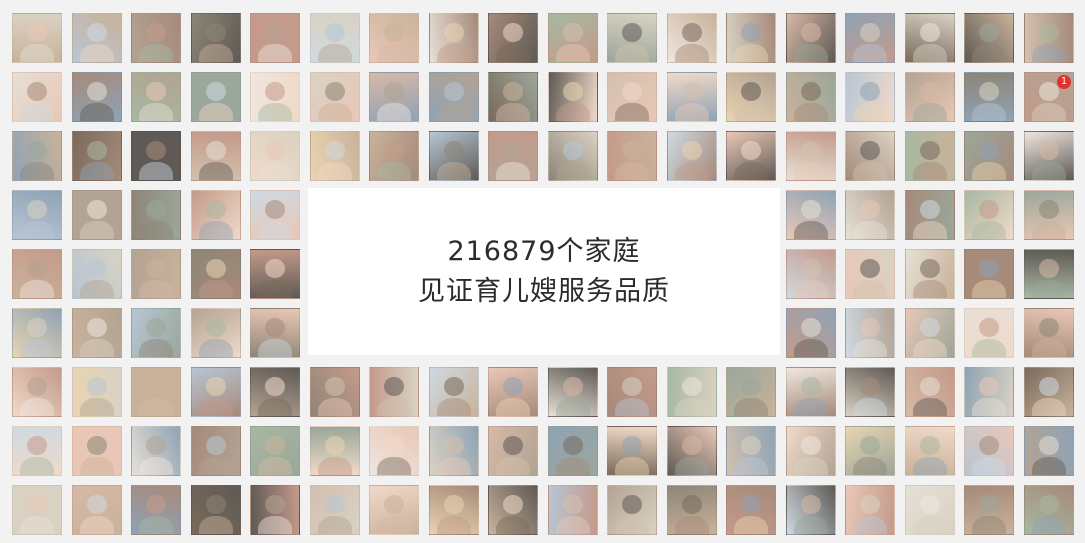 This screenshot has height=543, width=1085. What do you see at coordinates (1064, 82) in the screenshot?
I see `notification-badge: 1` at bounding box center [1064, 82].